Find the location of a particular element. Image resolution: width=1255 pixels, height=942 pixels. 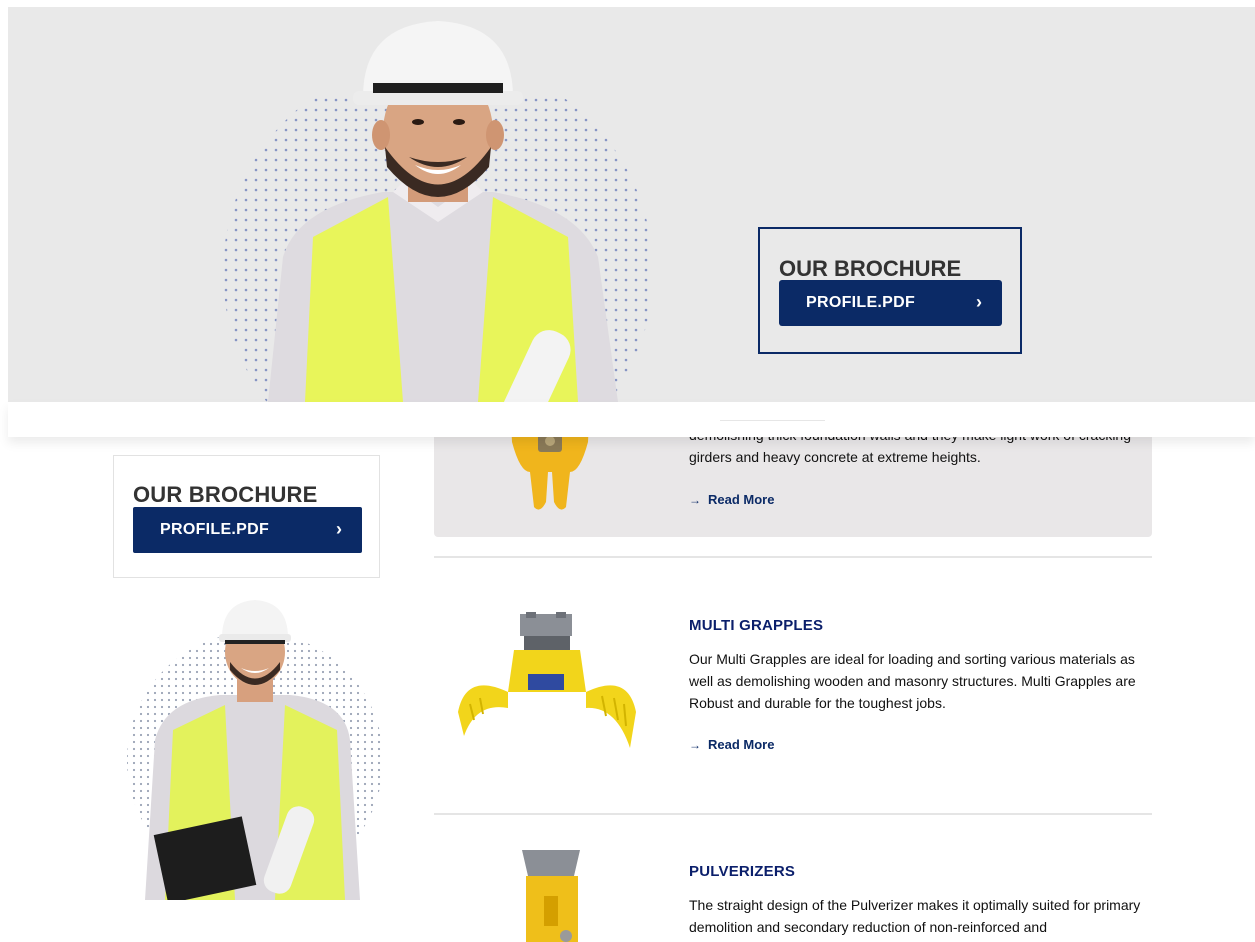

sidebar-profile-pdf-button: PROFILE.PDF › is located at coordinates (247, 530).